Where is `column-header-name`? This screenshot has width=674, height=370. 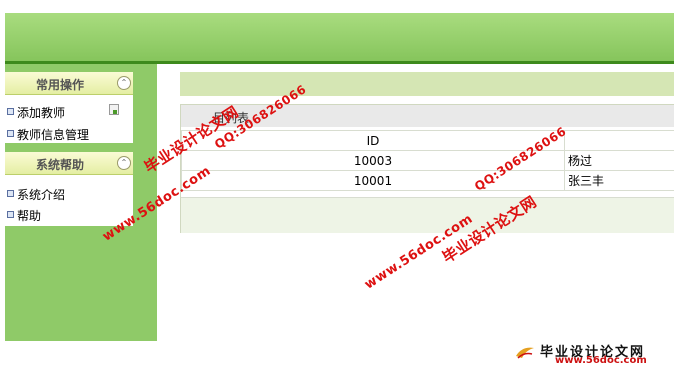
column-header-name is located at coordinates (619, 140).